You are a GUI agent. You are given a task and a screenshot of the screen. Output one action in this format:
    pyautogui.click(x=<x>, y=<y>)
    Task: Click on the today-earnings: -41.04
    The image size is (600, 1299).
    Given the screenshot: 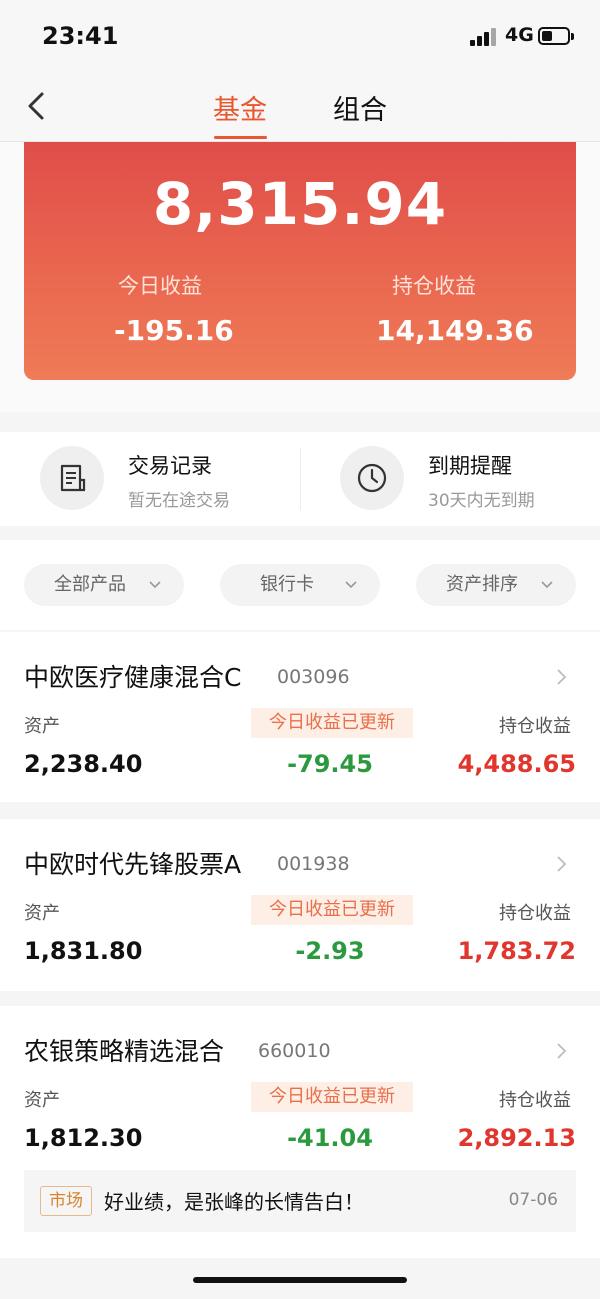 What is the action you would take?
    pyautogui.click(x=330, y=1138)
    